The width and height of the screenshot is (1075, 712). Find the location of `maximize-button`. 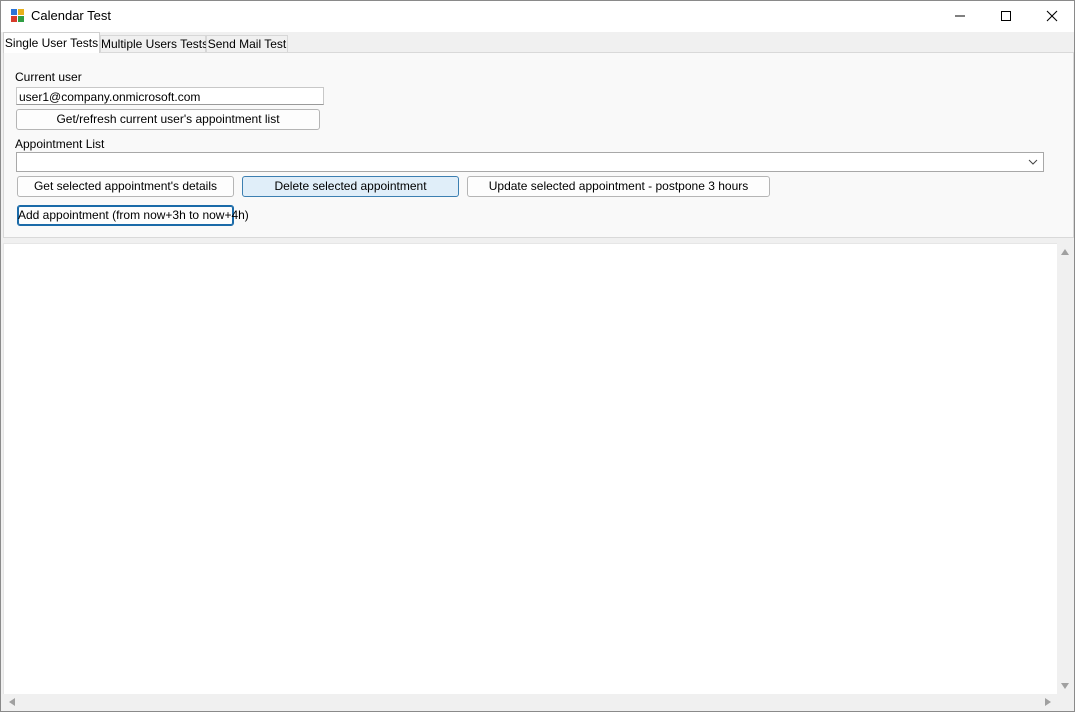

maximize-button is located at coordinates (1006, 16).